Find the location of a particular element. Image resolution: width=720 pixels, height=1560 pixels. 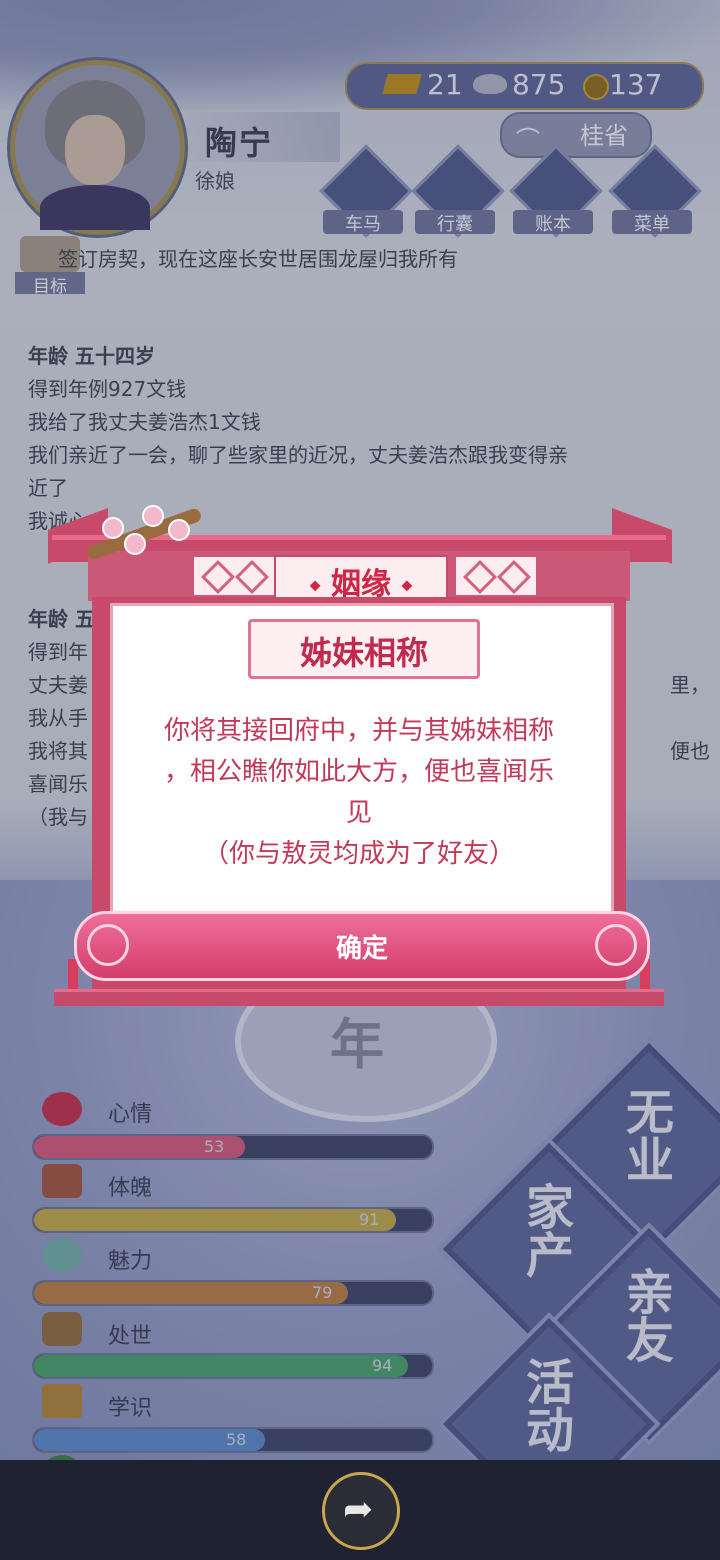

title-plaque: ◆ 姻缘 ◆ is located at coordinates (361, 578).